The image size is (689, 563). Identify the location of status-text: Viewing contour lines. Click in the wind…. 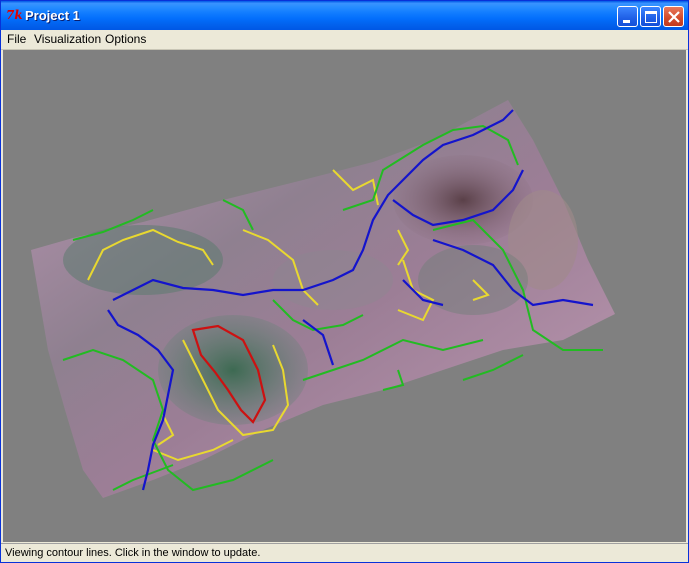
(133, 553).